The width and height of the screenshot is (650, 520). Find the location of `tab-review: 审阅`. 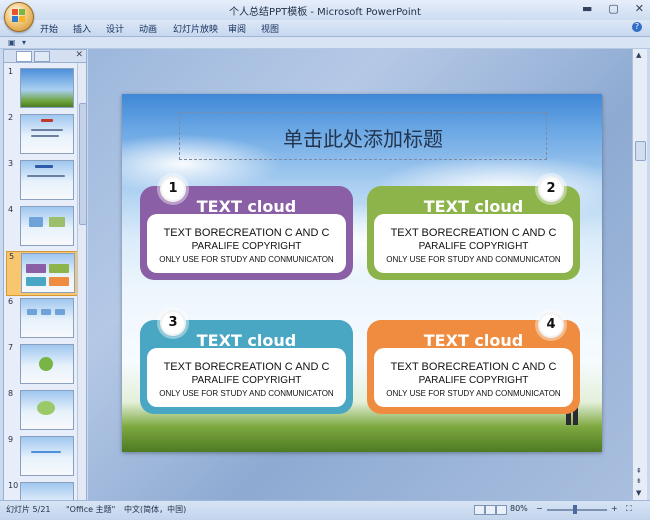

tab-review: 审阅 is located at coordinates (237, 28).